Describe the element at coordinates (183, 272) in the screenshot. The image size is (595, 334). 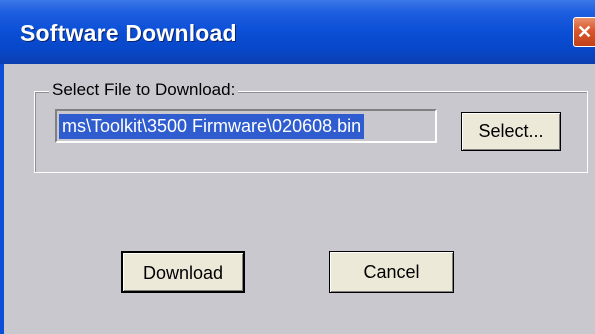
I see `download-button: Download` at that location.